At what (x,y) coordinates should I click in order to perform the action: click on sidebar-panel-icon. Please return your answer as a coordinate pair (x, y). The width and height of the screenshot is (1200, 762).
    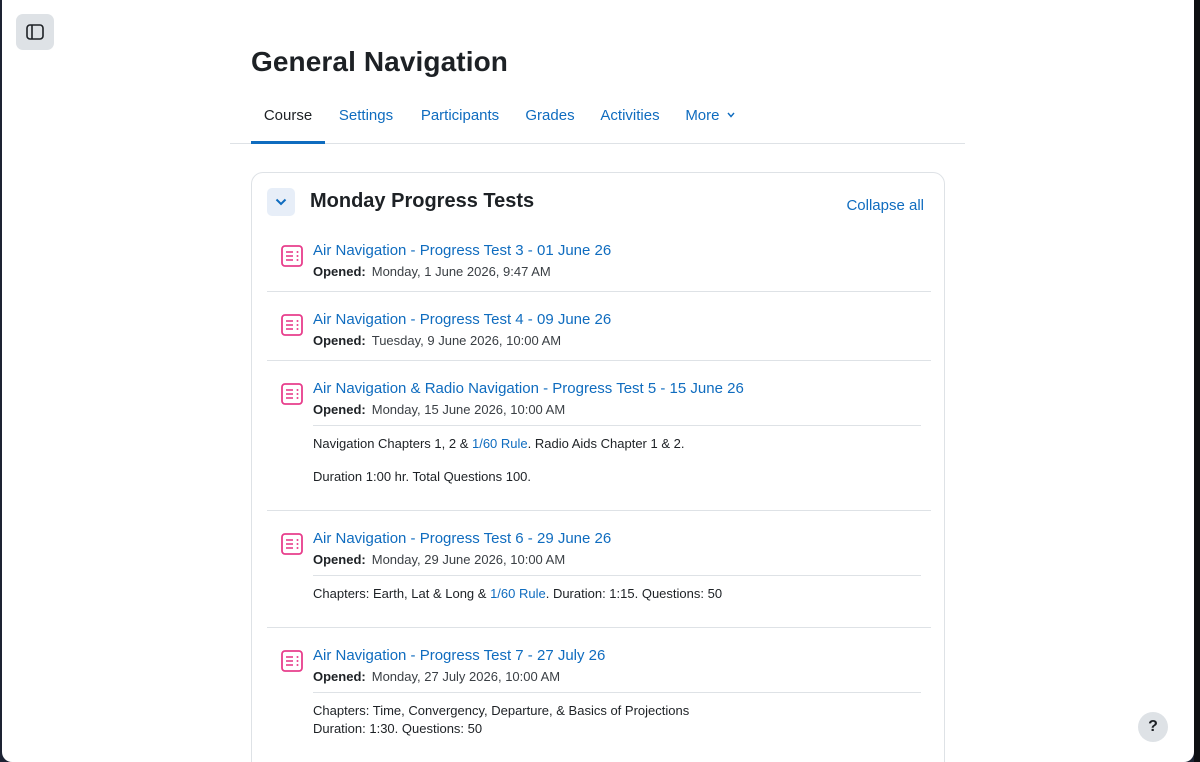
    Looking at the image, I should click on (35, 32).